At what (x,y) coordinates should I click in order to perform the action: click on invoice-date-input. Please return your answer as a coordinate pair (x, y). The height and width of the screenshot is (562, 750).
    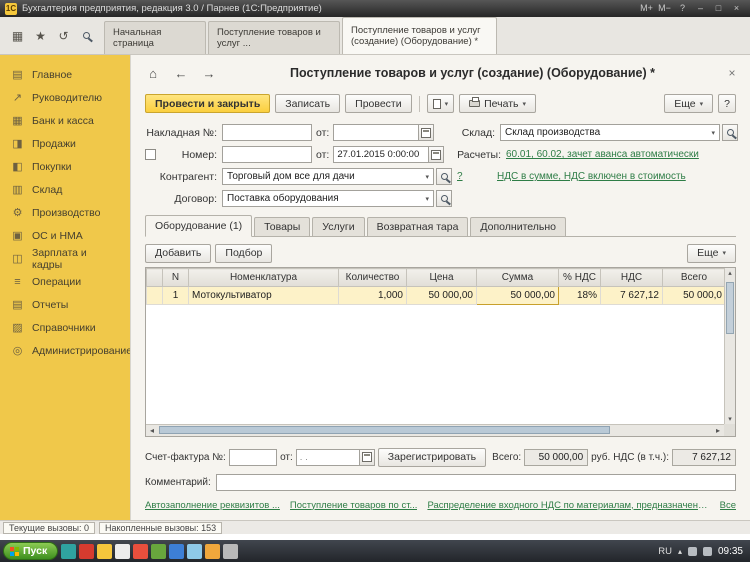
    Looking at the image, I should click on (376, 132).